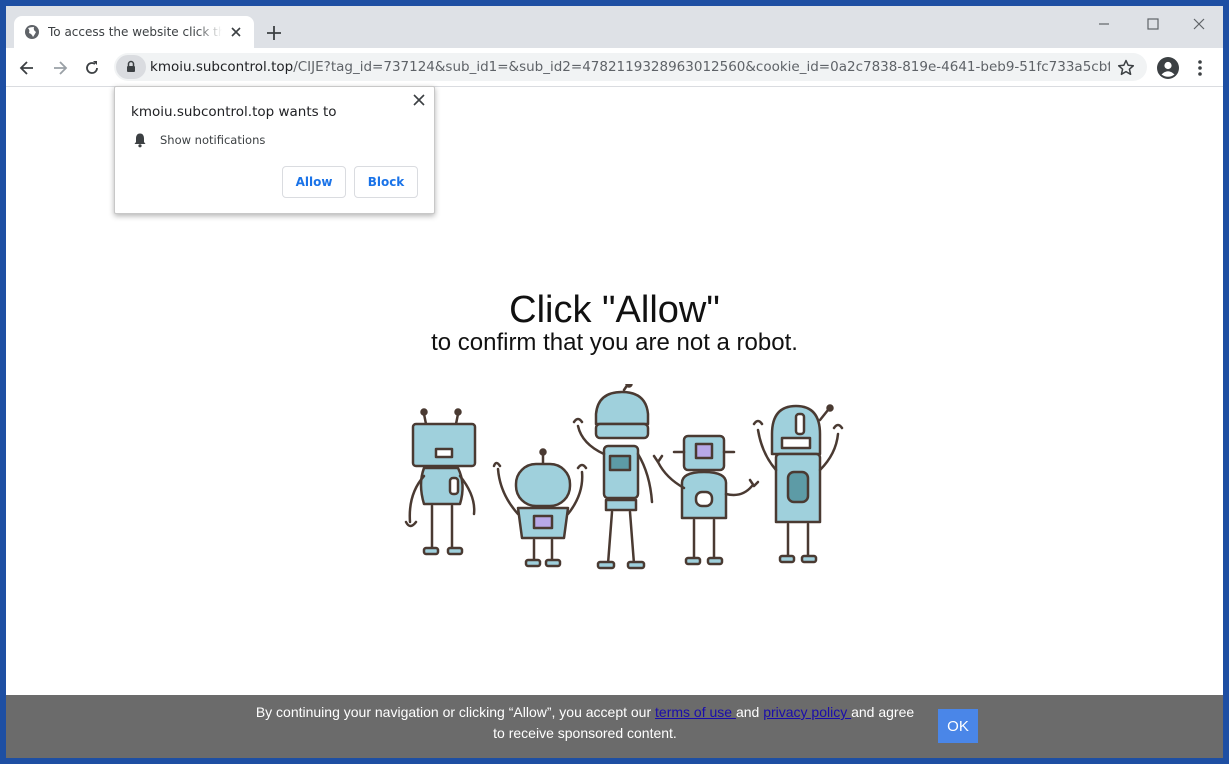 The image size is (1229, 764). I want to click on prompt-title: kmoiu.subcontrol.top wants to, so click(234, 112).